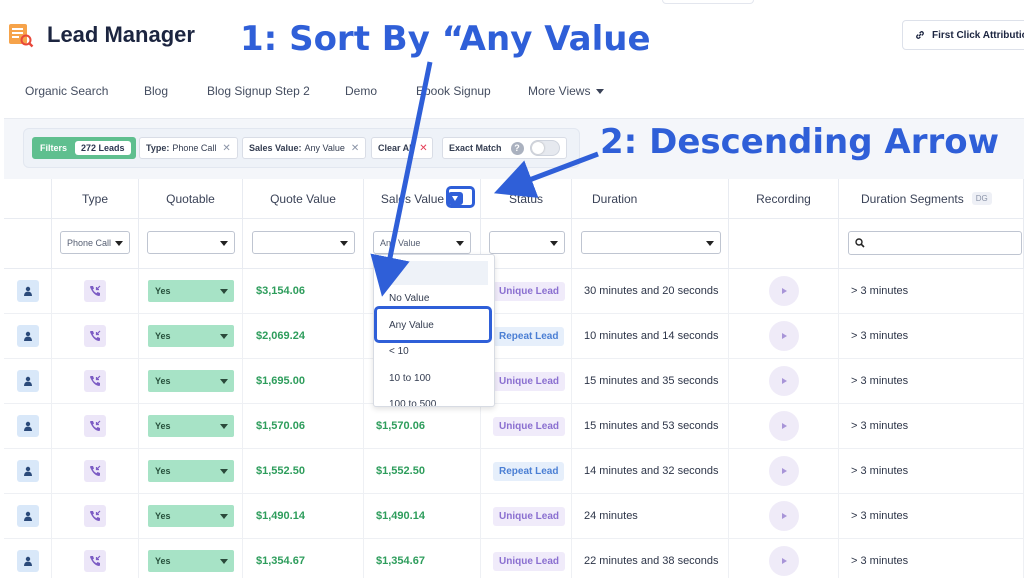 The width and height of the screenshot is (1024, 578). What do you see at coordinates (422, 426) in the screenshot?
I see `row-sales-value-cell: $1,570.06` at bounding box center [422, 426].